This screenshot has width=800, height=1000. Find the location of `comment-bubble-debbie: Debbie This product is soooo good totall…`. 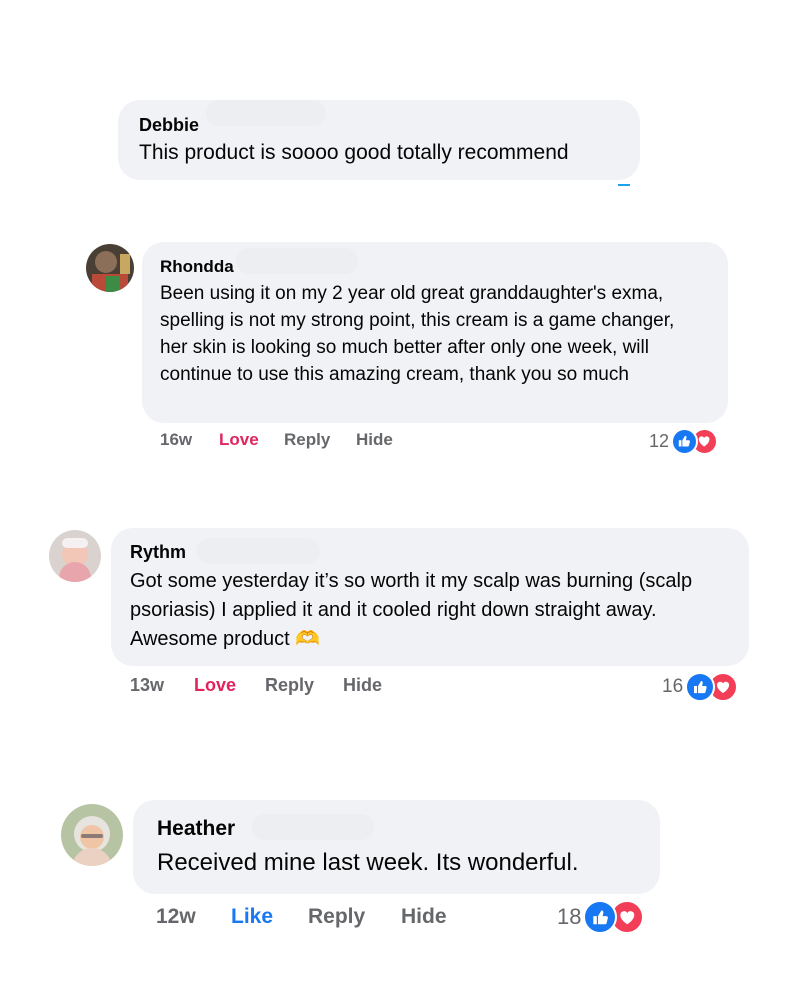

comment-bubble-debbie: Debbie This product is soooo good totall… is located at coordinates (379, 140).